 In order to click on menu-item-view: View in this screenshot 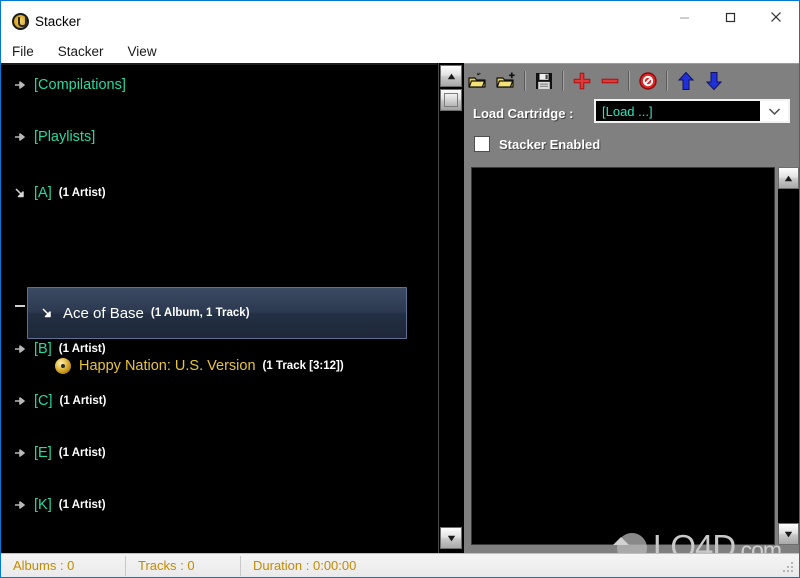, I will do `click(148, 52)`.